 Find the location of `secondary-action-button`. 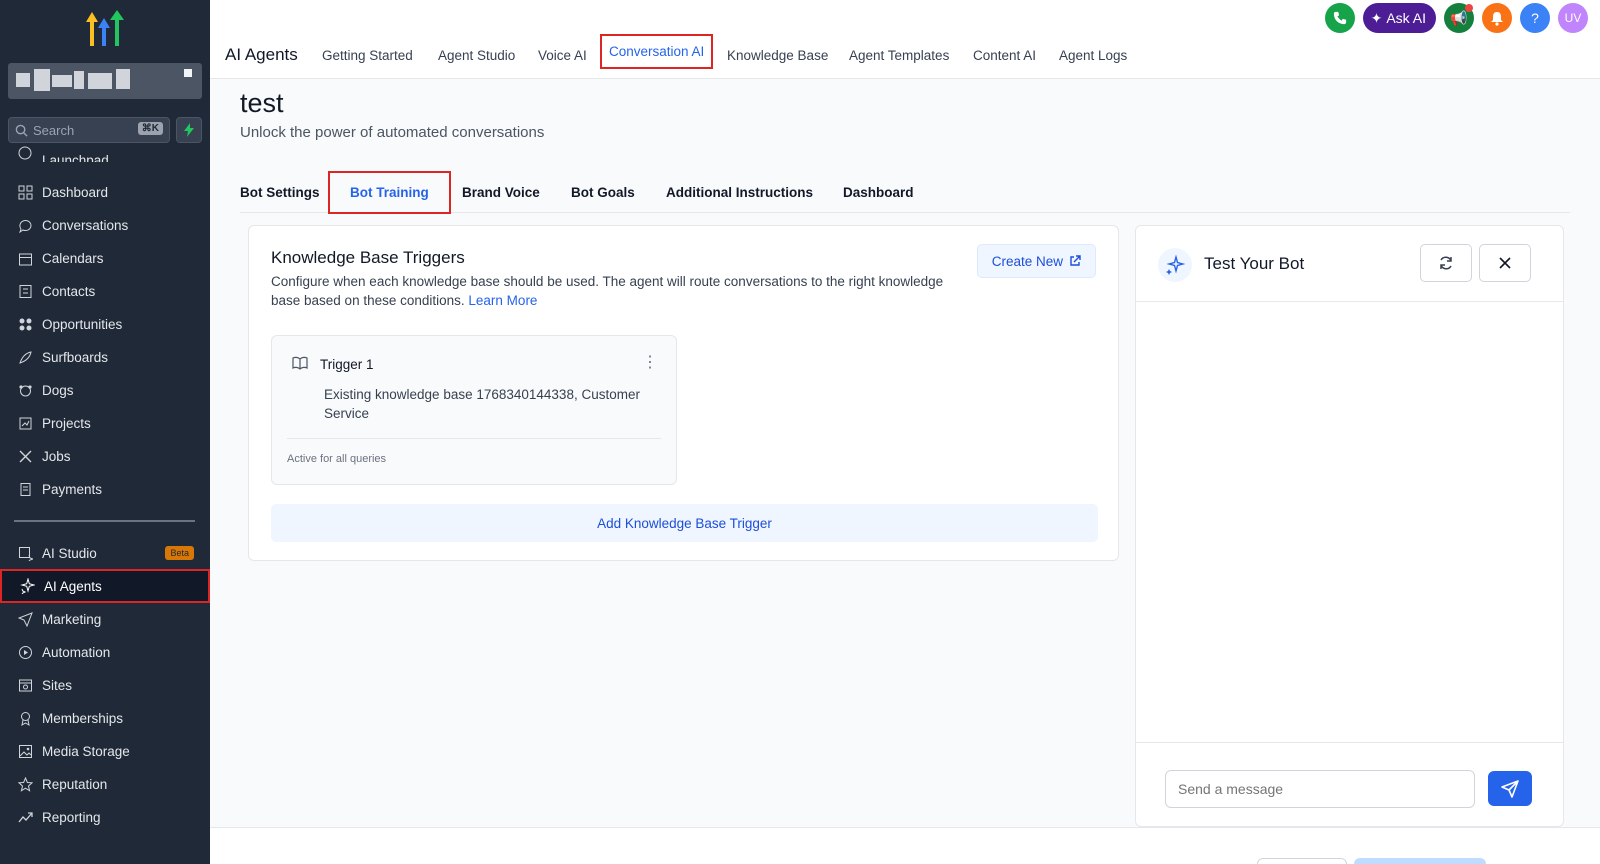

secondary-action-button is located at coordinates (1302, 861).